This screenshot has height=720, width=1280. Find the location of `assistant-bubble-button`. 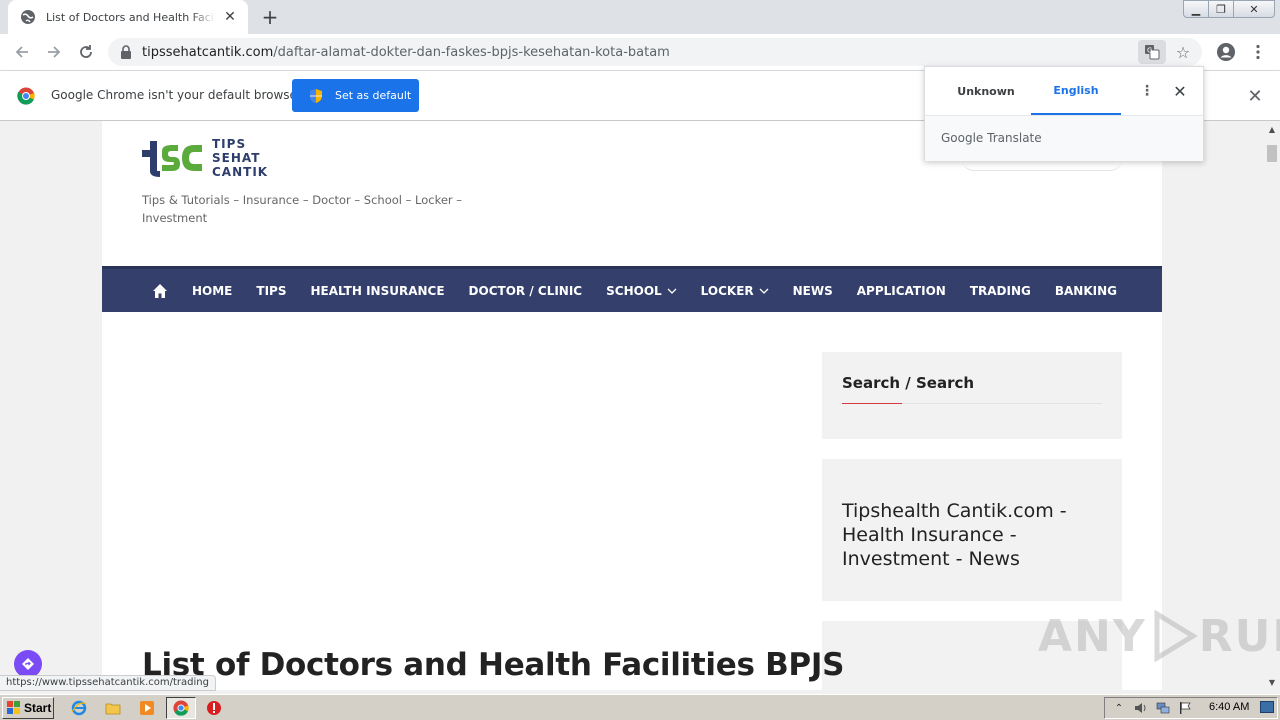

assistant-bubble-button is located at coordinates (28, 664).